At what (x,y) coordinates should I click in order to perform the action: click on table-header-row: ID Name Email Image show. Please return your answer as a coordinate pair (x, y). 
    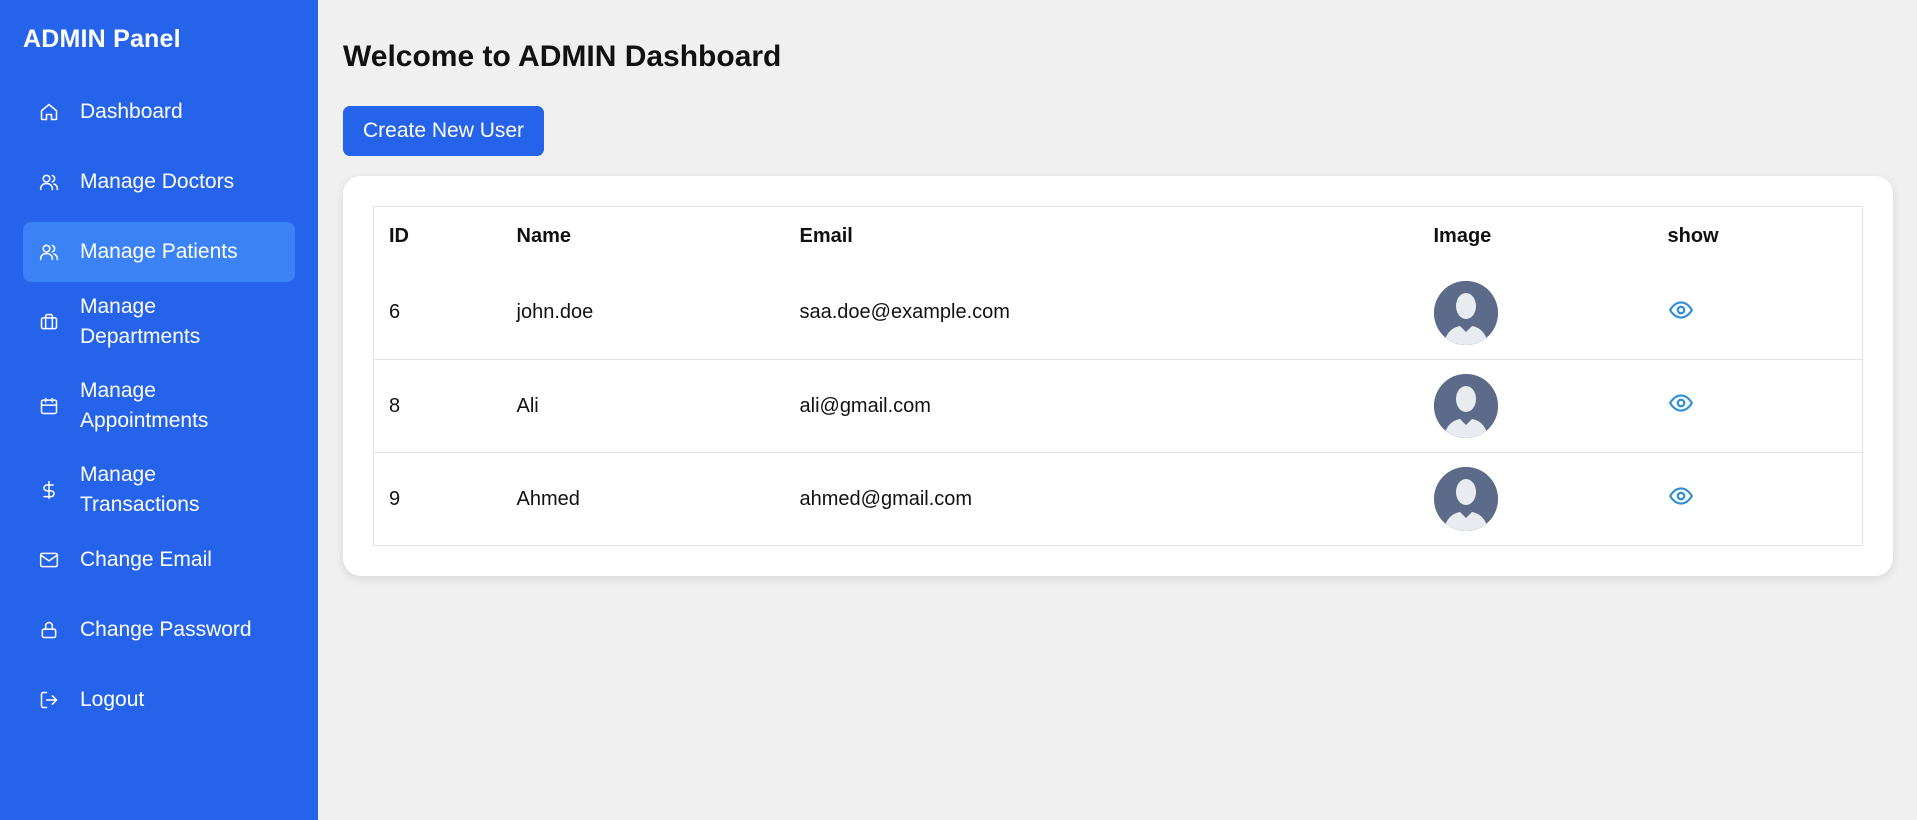
    Looking at the image, I should click on (1118, 237).